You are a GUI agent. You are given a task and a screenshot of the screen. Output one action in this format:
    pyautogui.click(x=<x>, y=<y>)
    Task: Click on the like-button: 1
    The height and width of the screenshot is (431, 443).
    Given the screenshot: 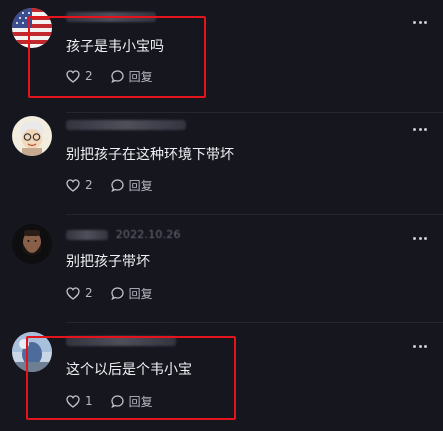 What is the action you would take?
    pyautogui.click(x=79, y=401)
    